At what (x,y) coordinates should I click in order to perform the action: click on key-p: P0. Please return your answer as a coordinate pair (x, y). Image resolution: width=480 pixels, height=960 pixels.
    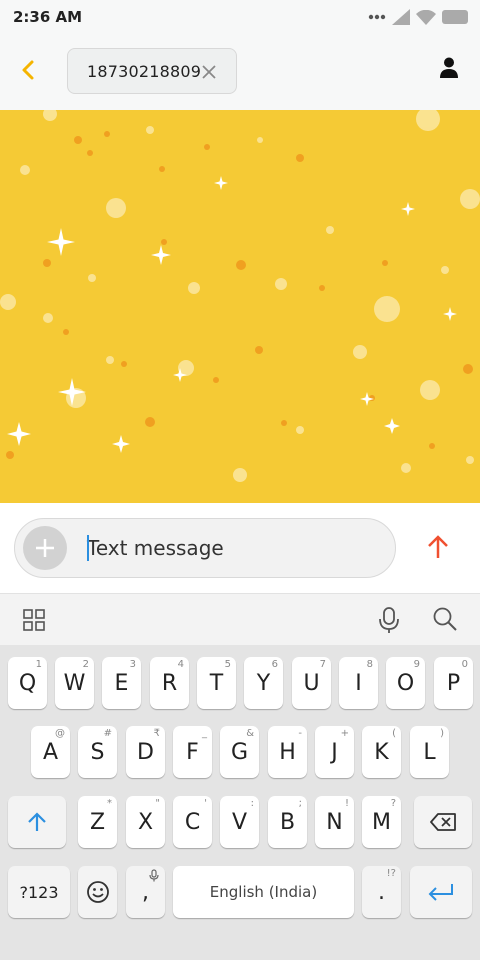
    Looking at the image, I should click on (453, 683).